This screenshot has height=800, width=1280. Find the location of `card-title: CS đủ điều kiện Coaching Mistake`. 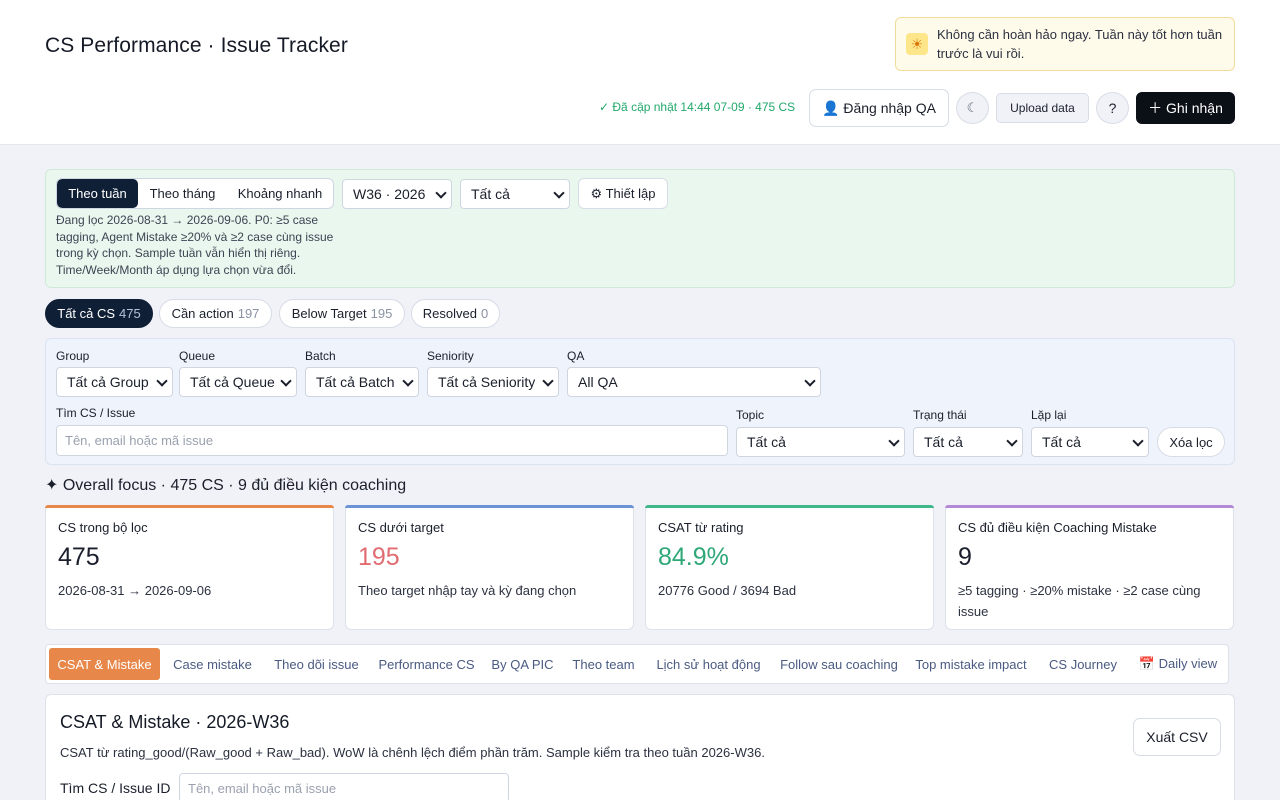

card-title: CS đủ điều kiện Coaching Mistake is located at coordinates (1057, 527).